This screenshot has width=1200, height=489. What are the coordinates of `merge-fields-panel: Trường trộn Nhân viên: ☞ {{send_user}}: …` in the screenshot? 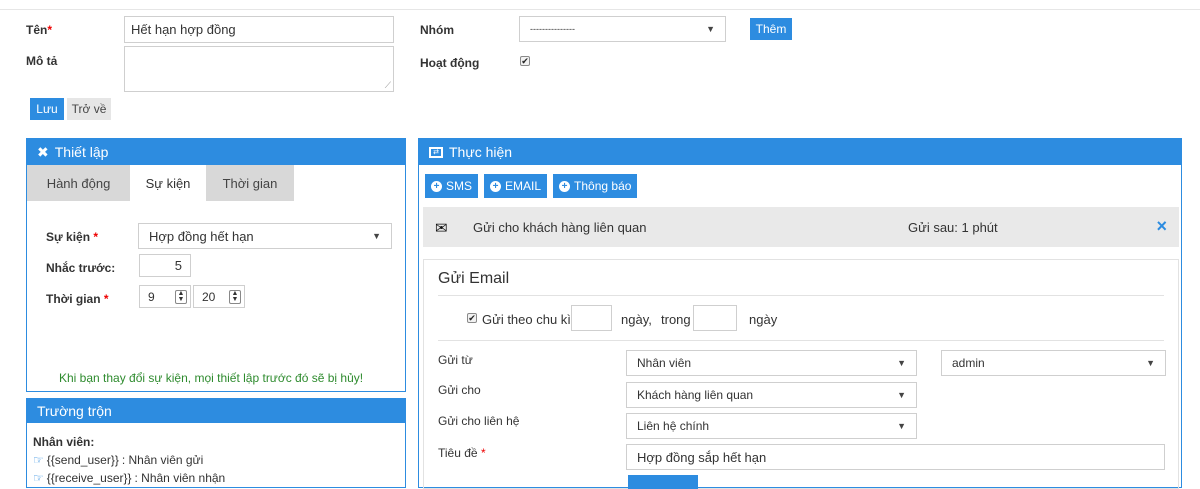 It's located at (216, 443).